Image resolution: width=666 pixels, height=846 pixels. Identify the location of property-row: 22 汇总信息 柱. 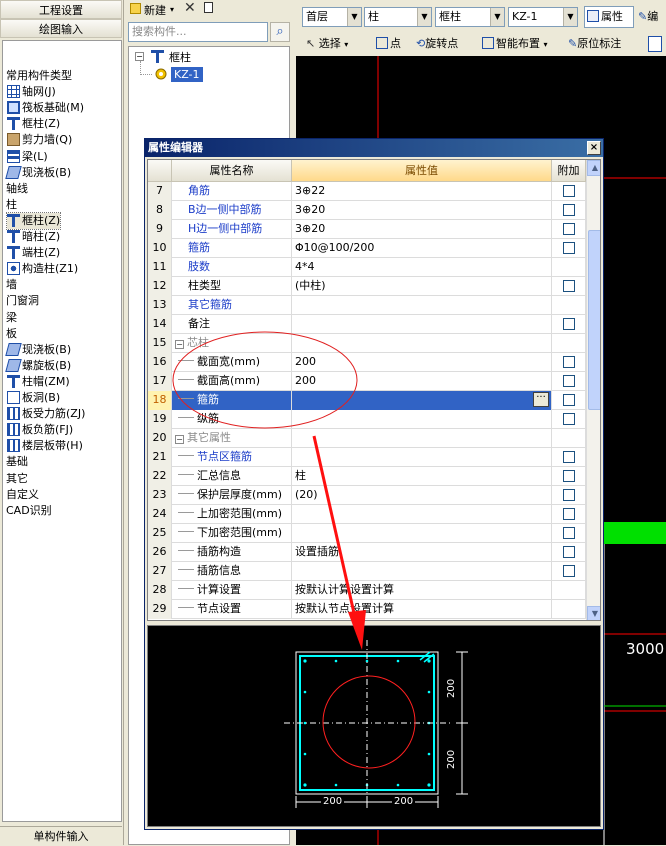
(367, 476).